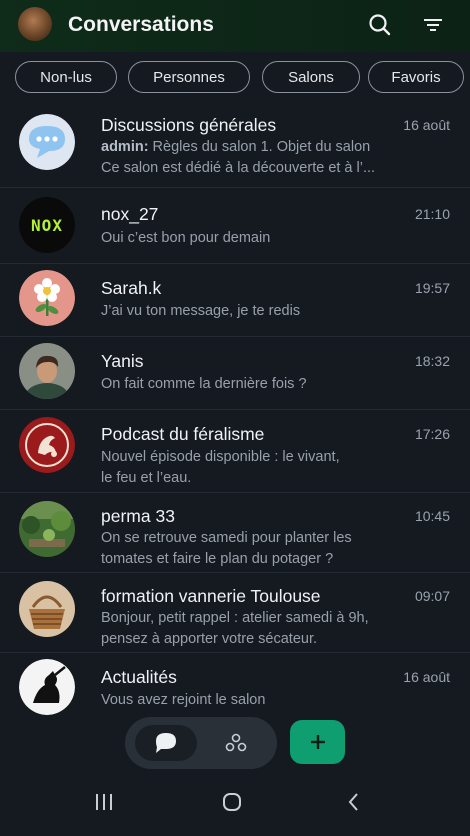 The height and width of the screenshot is (836, 470). I want to click on back-icon, so click(354, 802).